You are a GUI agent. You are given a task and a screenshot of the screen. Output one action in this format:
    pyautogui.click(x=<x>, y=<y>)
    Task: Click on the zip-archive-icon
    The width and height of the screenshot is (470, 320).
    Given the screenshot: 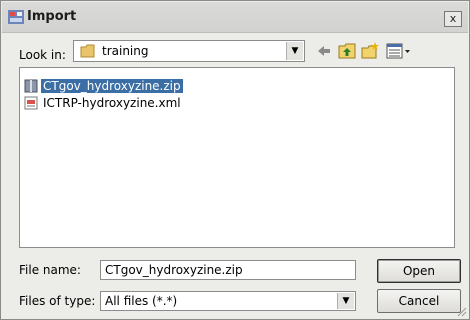 What is the action you would take?
    pyautogui.click(x=31, y=86)
    